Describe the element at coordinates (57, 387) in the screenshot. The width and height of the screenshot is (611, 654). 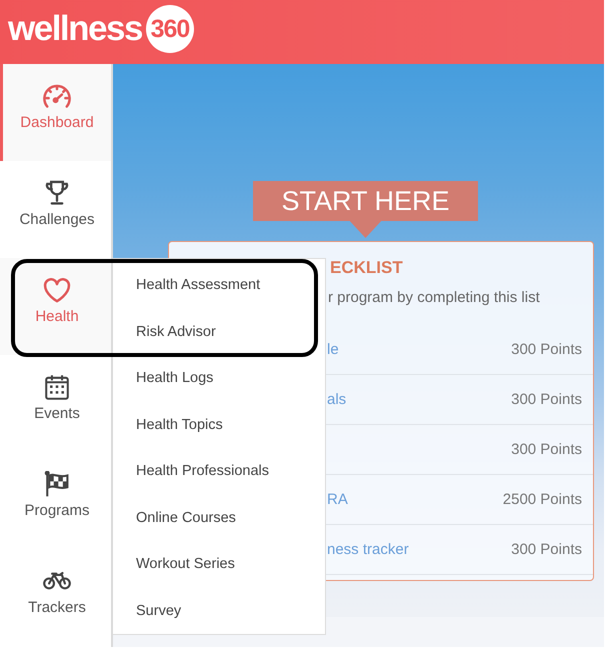
I see `calendar-icon` at that location.